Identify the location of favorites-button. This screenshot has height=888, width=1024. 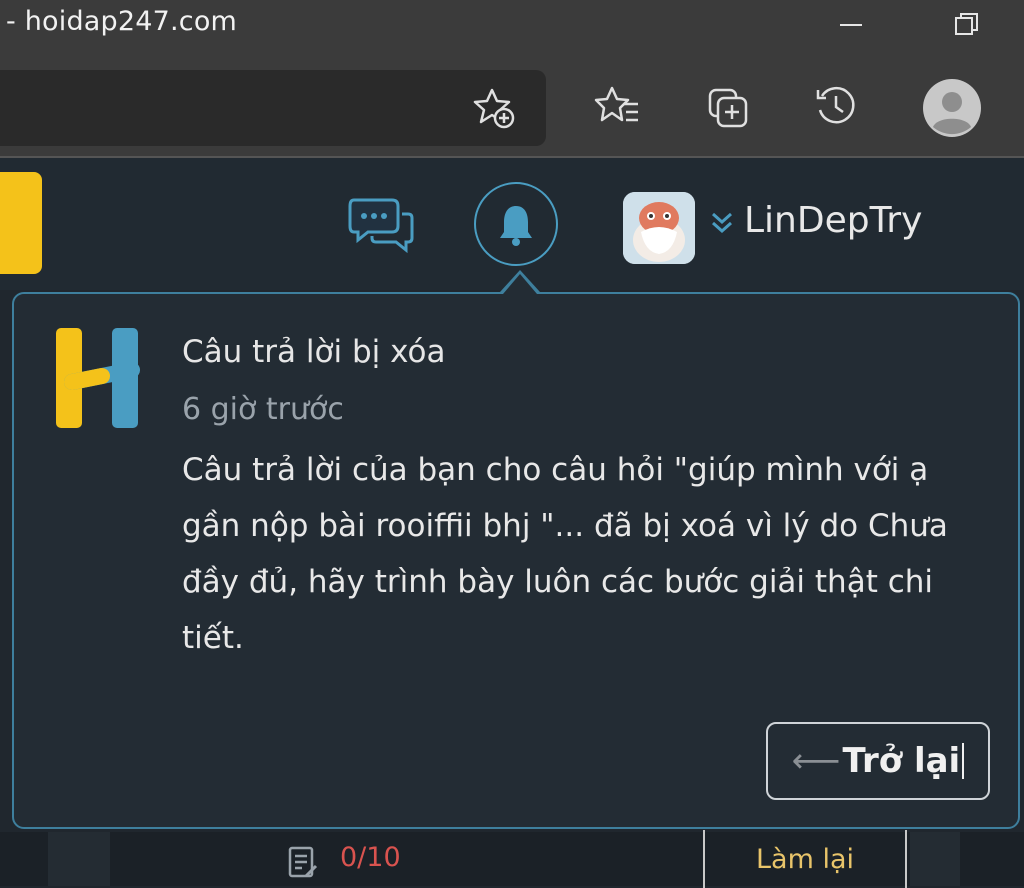
(618, 106).